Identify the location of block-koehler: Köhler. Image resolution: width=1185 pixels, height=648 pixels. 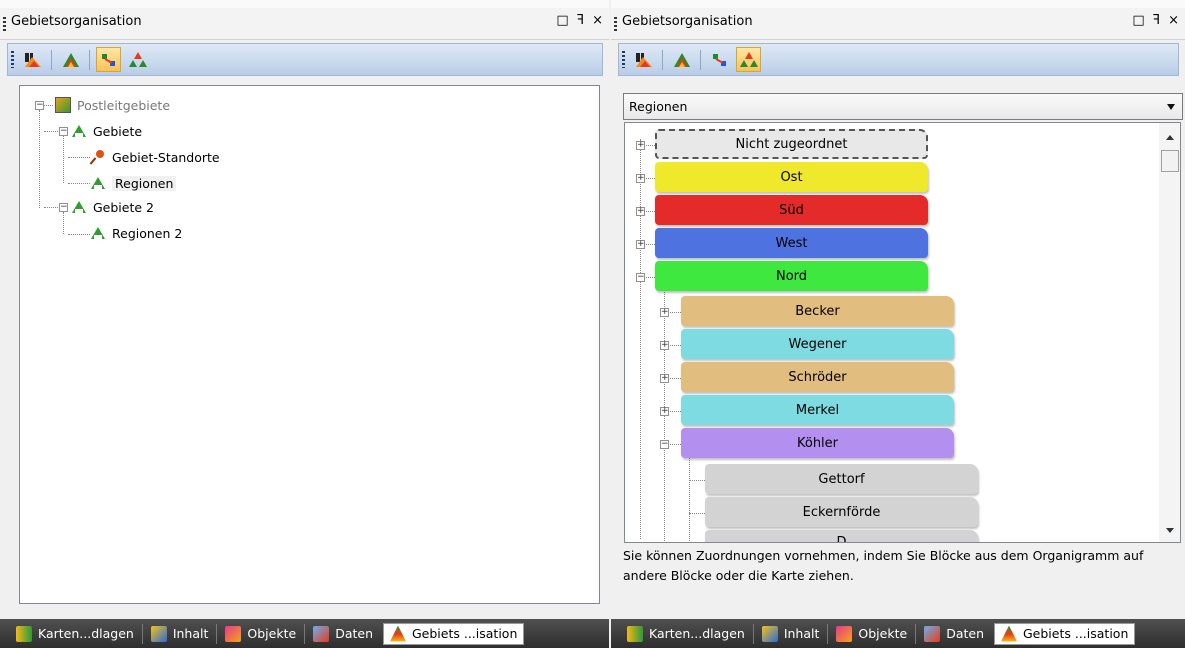
(817, 443).